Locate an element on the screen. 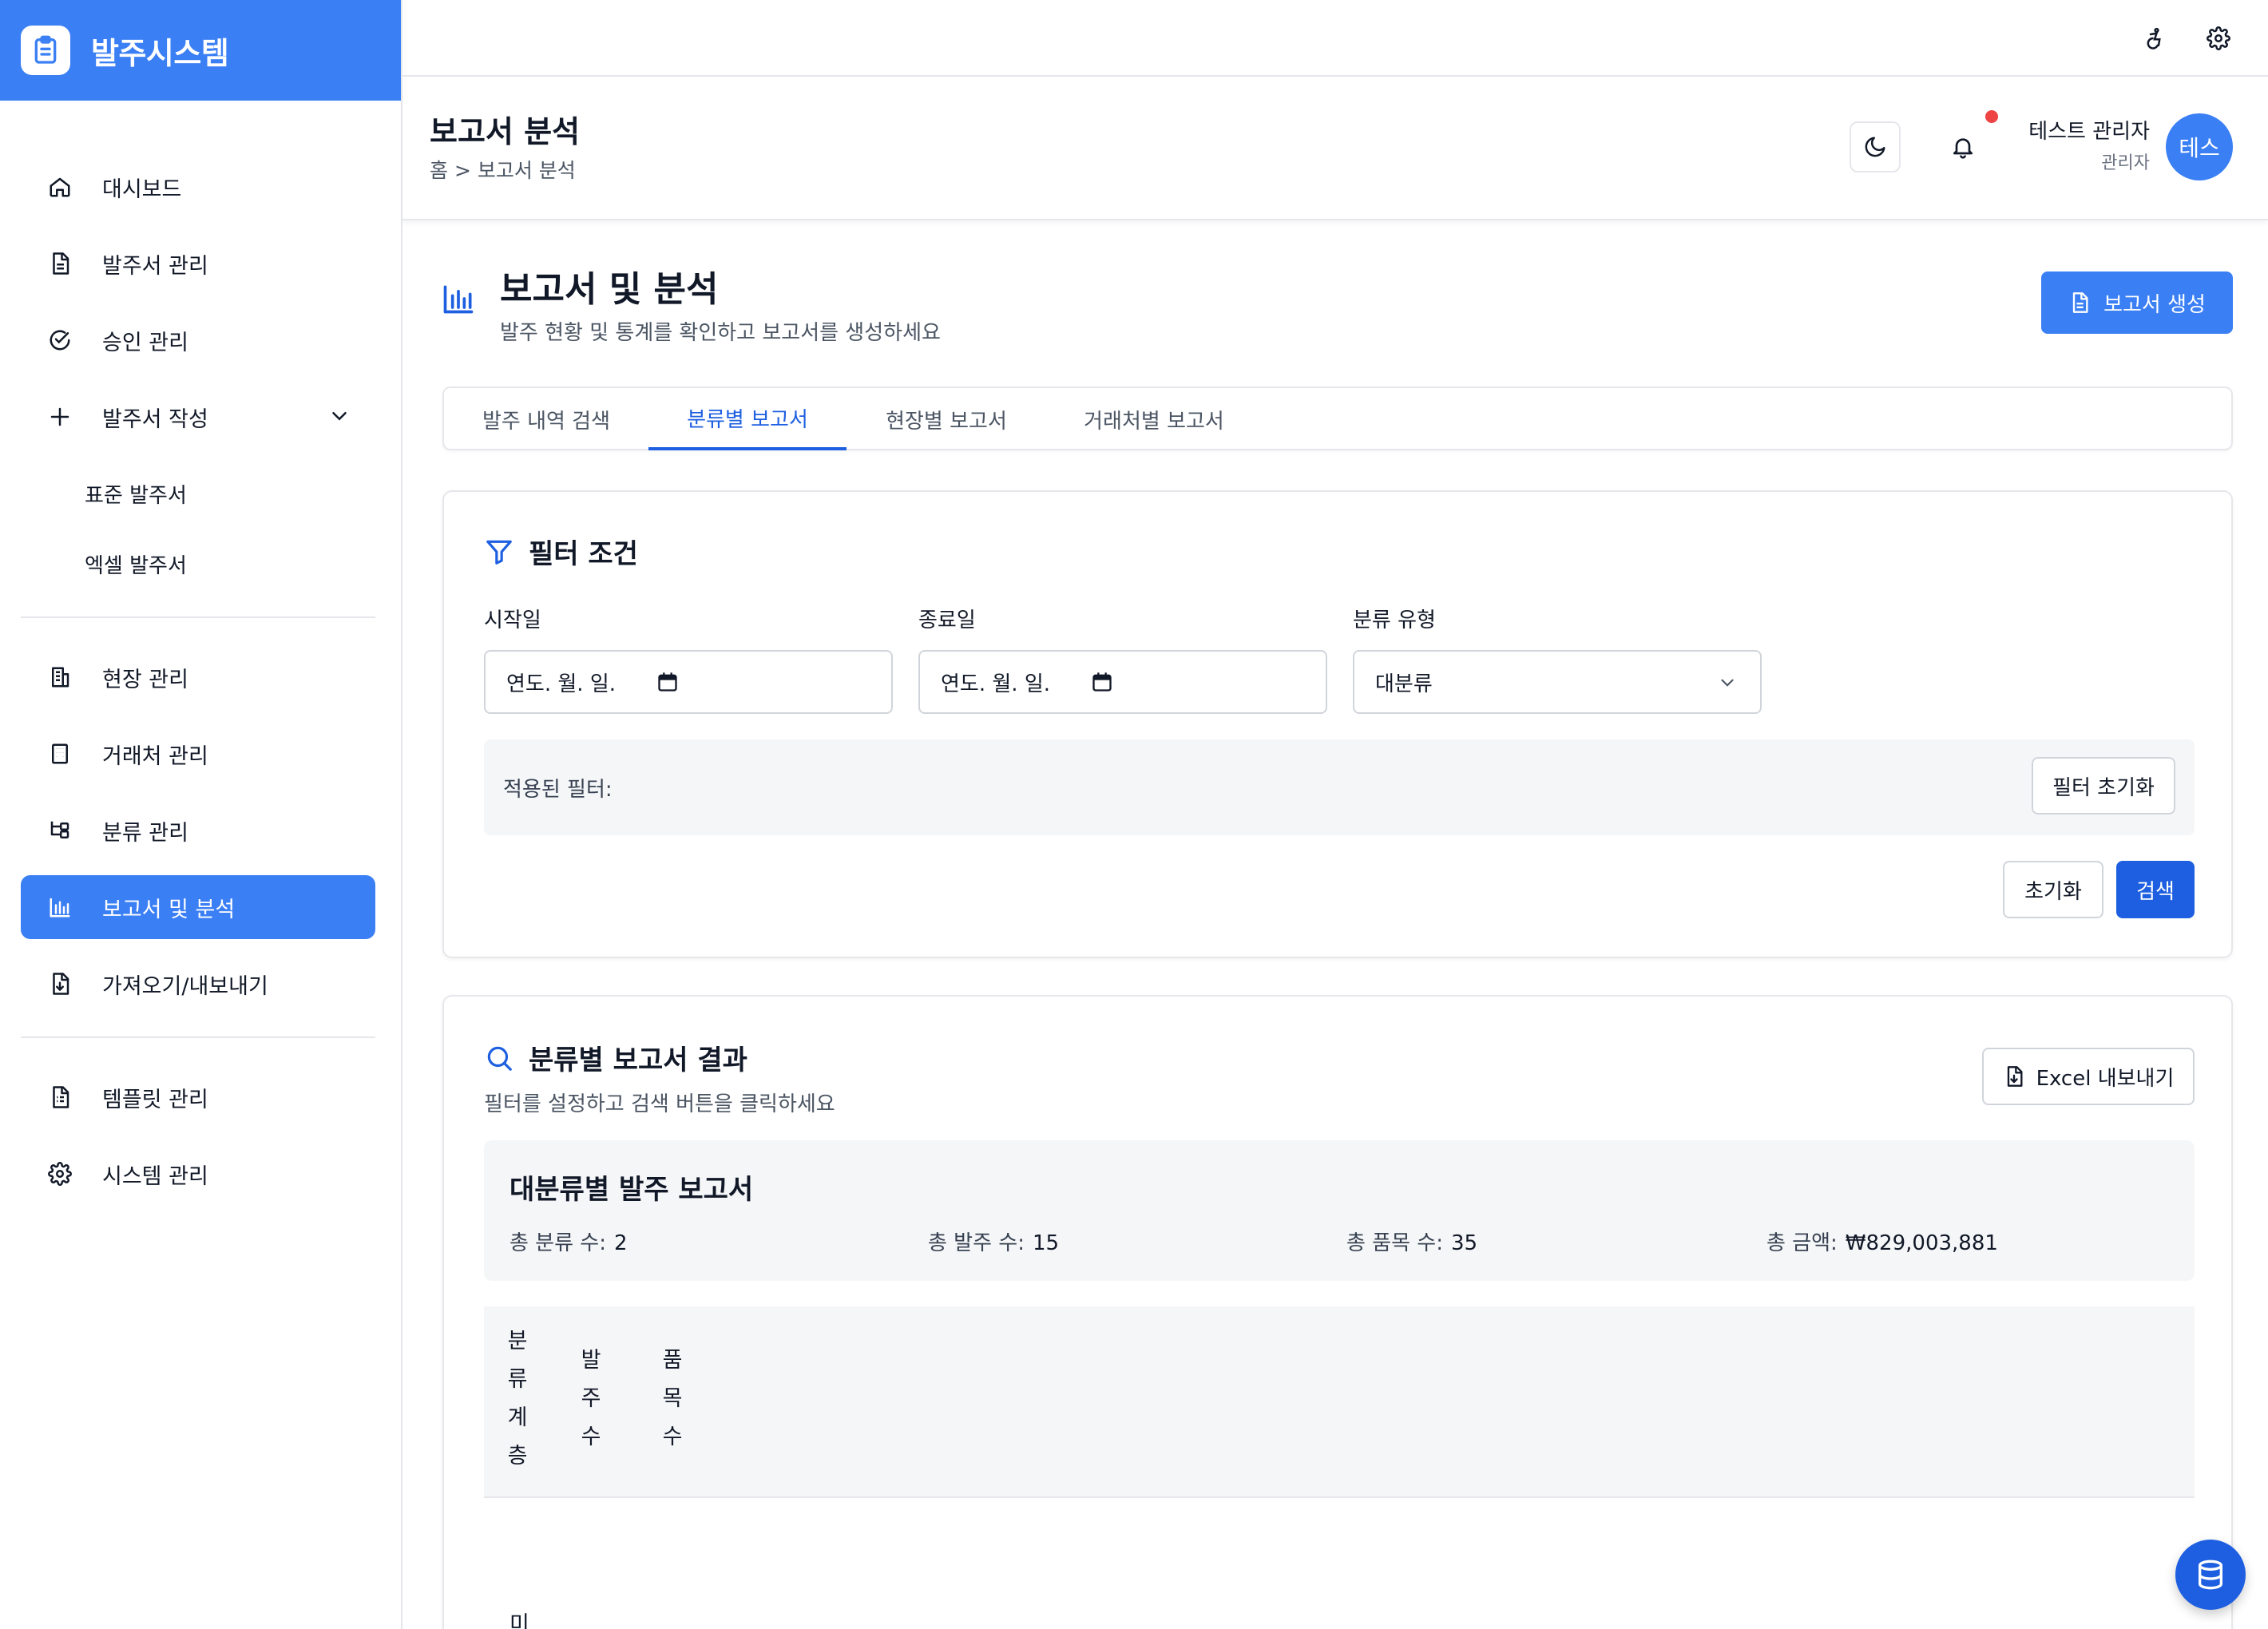  section-subtitle: 발주 현황 및 통계를 확인하고 보고서를 생성하세요 is located at coordinates (721, 333).